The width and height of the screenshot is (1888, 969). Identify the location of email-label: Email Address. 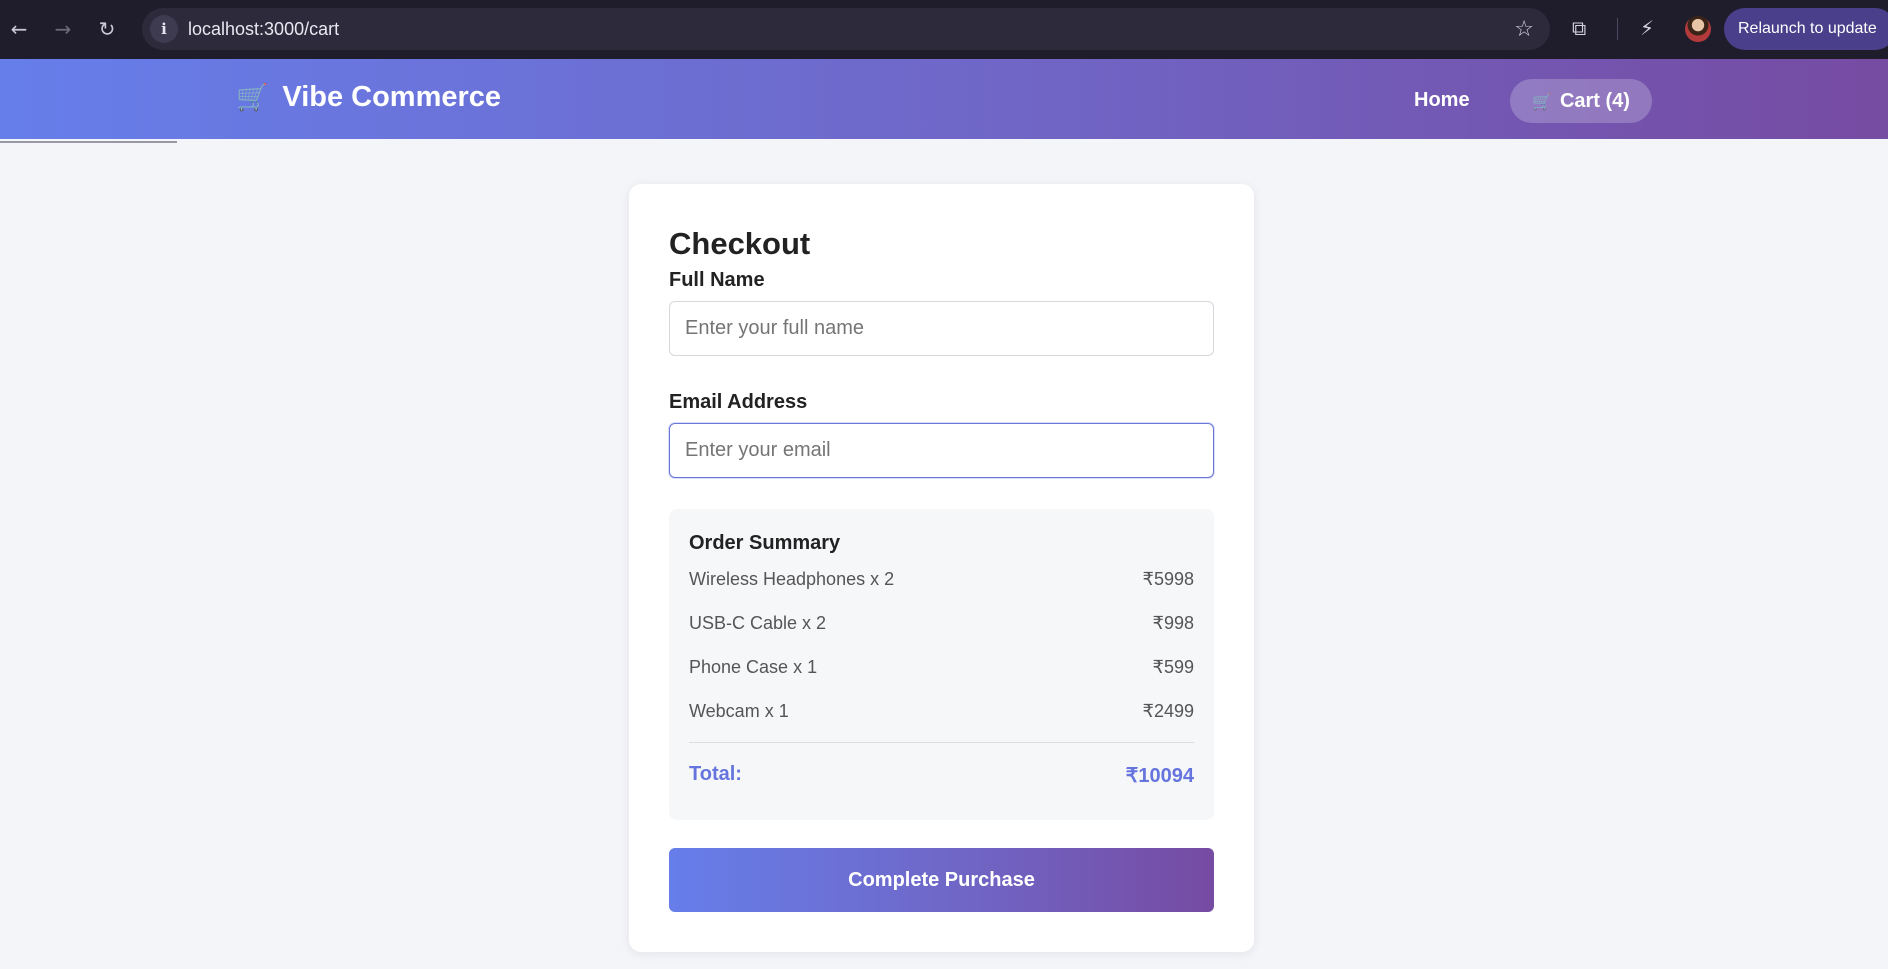
(738, 402).